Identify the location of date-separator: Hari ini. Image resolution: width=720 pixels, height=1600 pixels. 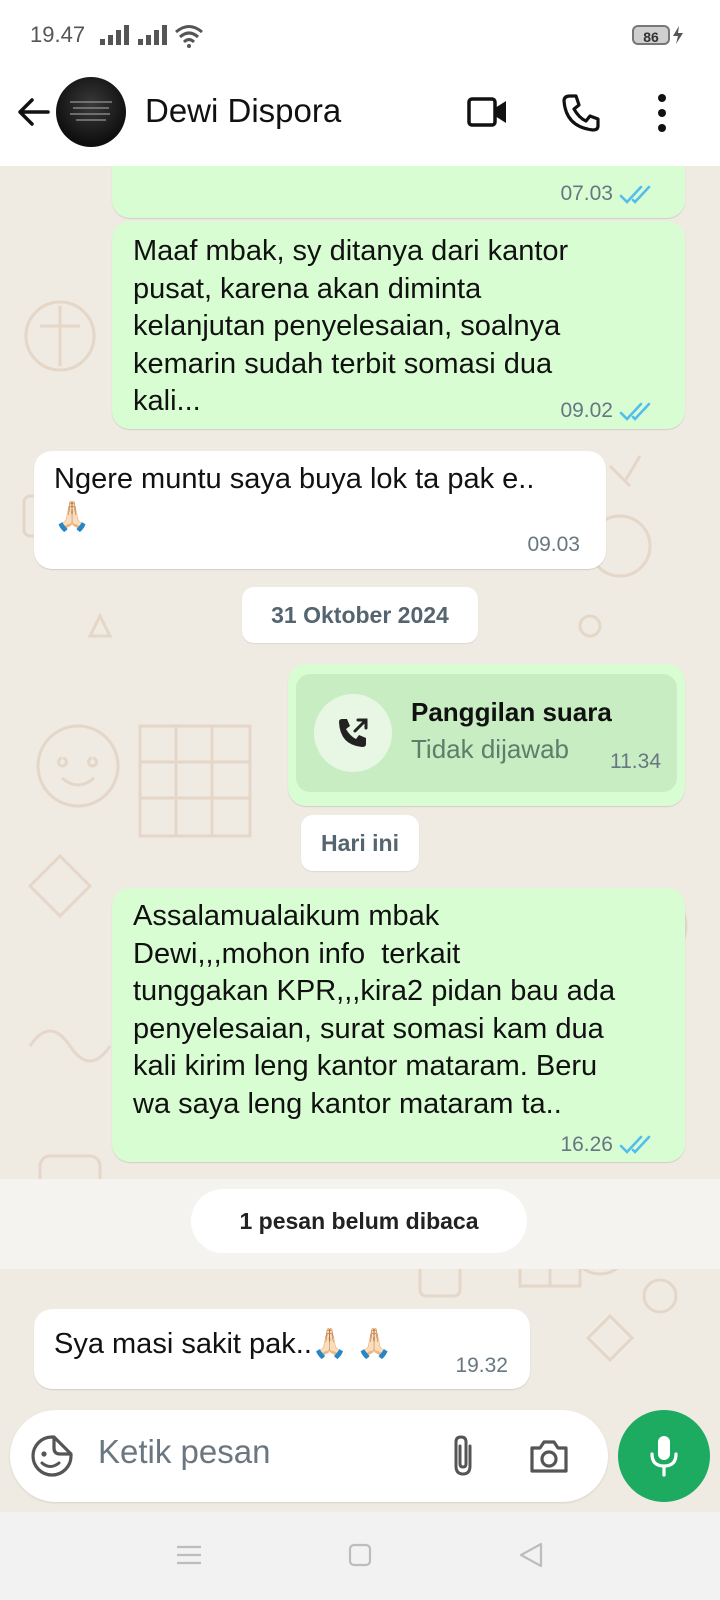
(360, 843).